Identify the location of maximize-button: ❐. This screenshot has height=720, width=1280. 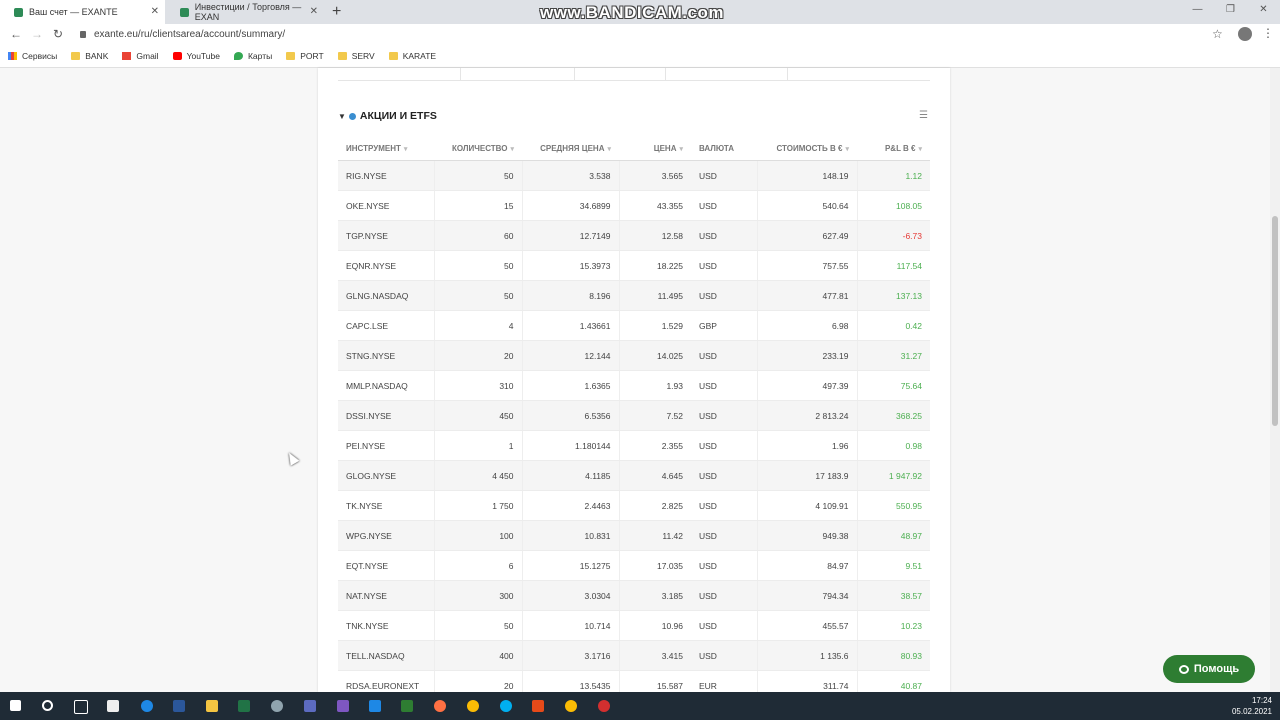
(1230, 12).